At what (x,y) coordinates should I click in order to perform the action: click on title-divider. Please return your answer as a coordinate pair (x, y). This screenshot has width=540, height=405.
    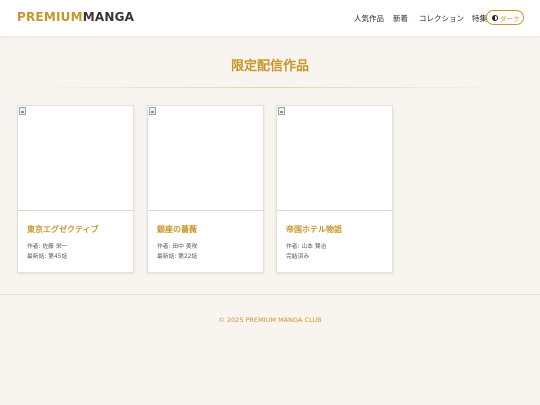
    Looking at the image, I should click on (270, 87).